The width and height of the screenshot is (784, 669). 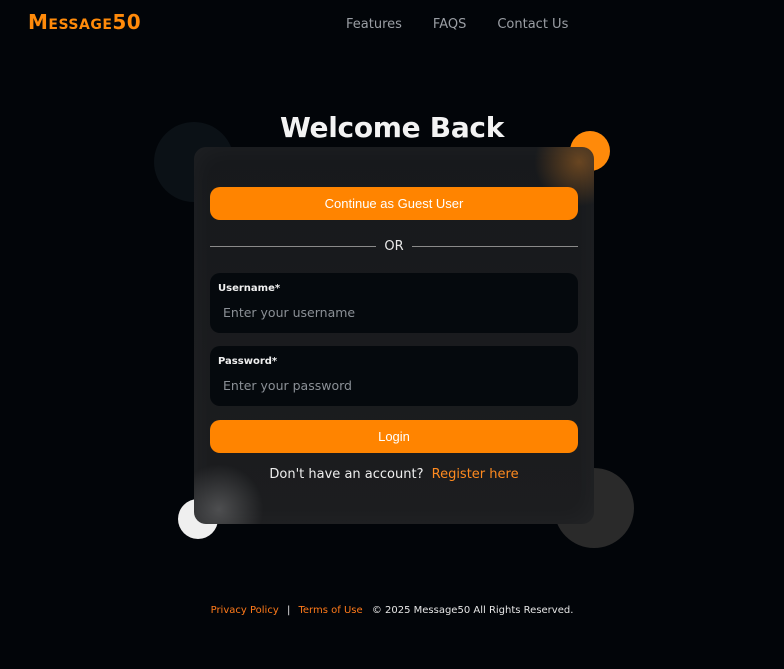 I want to click on password-input, so click(x=393, y=385).